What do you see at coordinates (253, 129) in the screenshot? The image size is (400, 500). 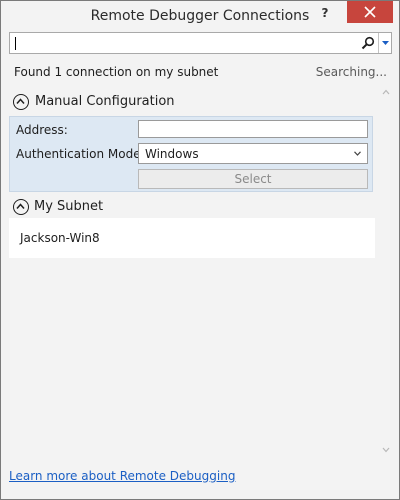 I see `address-input` at bounding box center [253, 129].